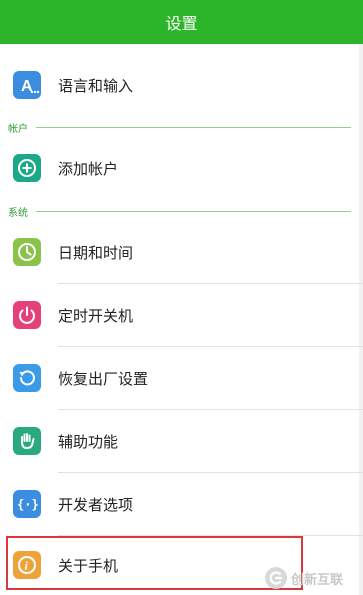  I want to click on code-braces-icon: {·}, so click(27, 504).